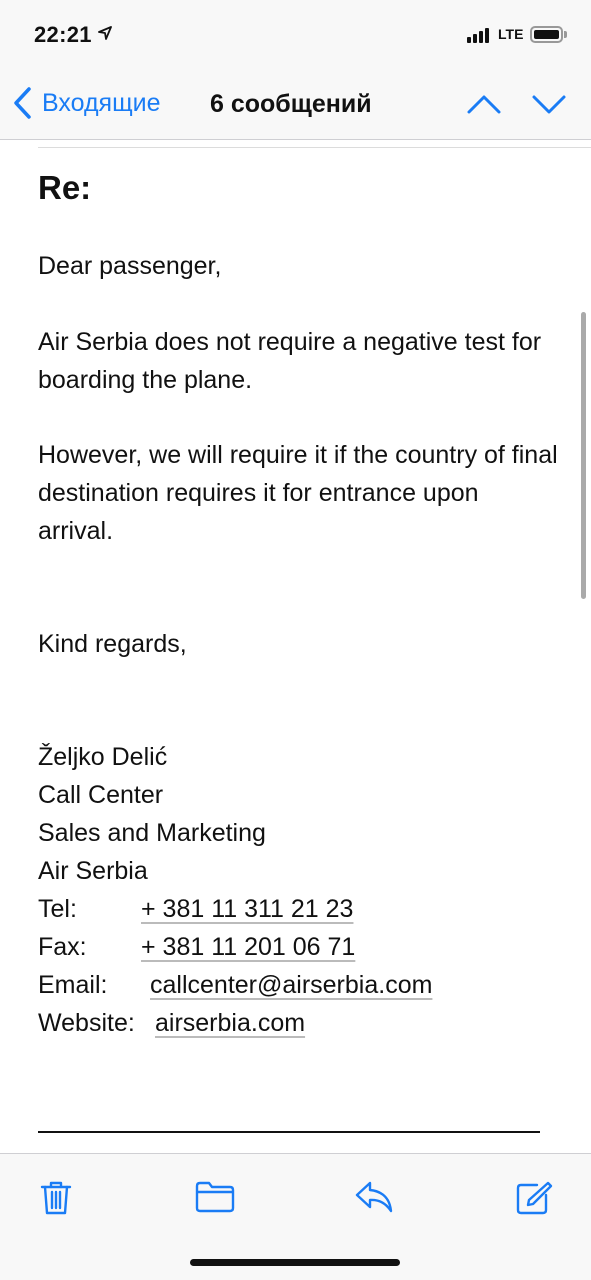 The height and width of the screenshot is (1280, 591). Describe the element at coordinates (93, 871) in the screenshot. I see `signature-line: Air Serbia` at that location.